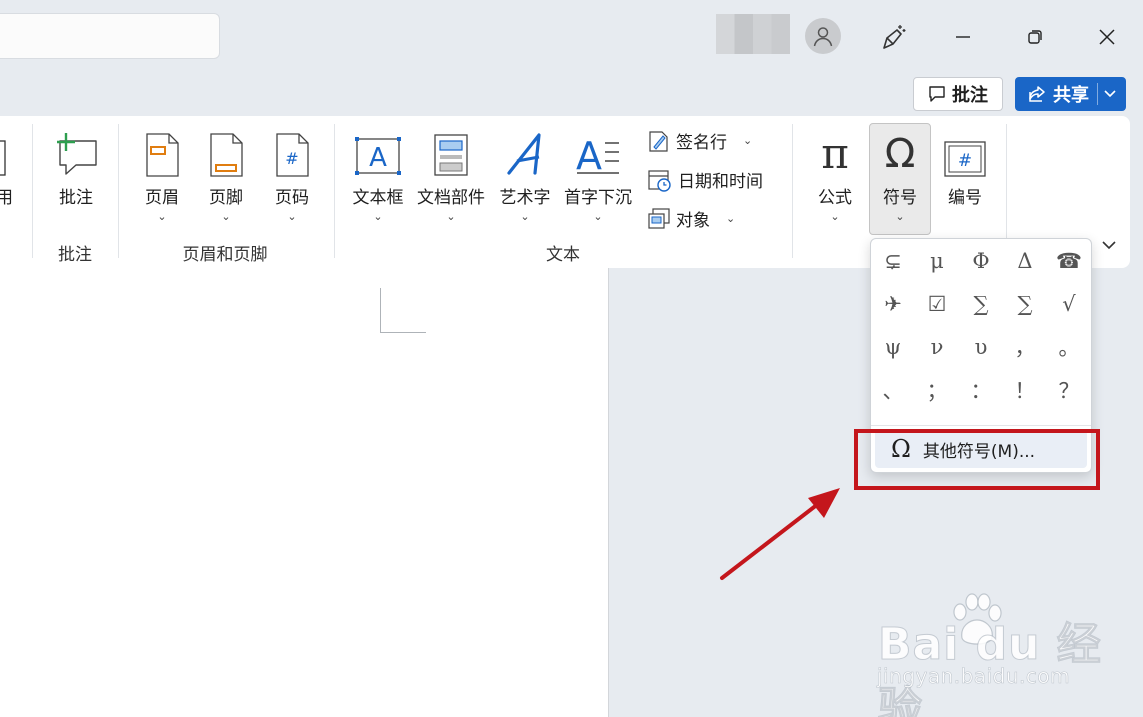 This screenshot has height=717, width=1143. Describe the element at coordinates (893, 389) in the screenshot. I see `symbol-cell: 、` at that location.